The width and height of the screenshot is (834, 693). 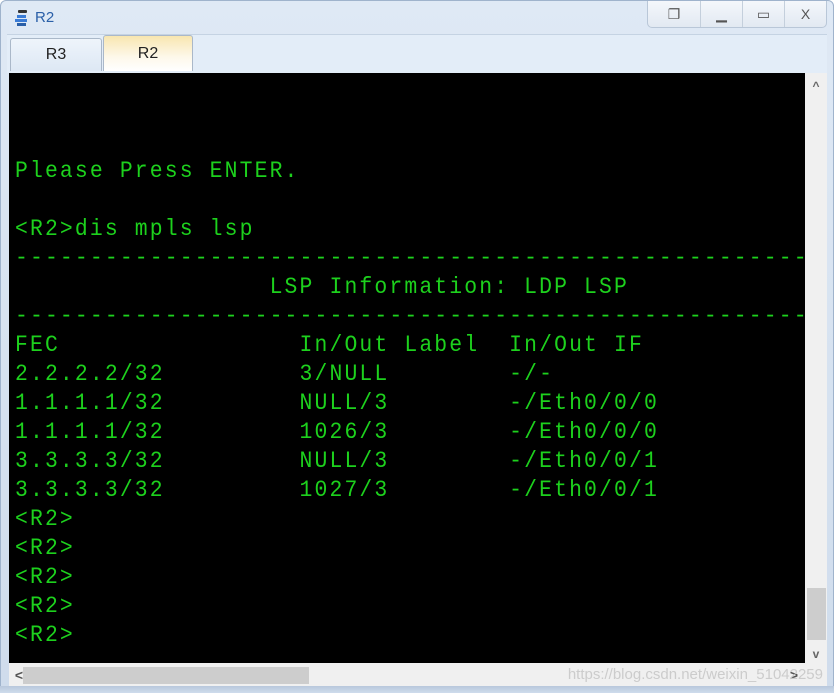 I want to click on minimize-icon: ▁, so click(x=721, y=13).